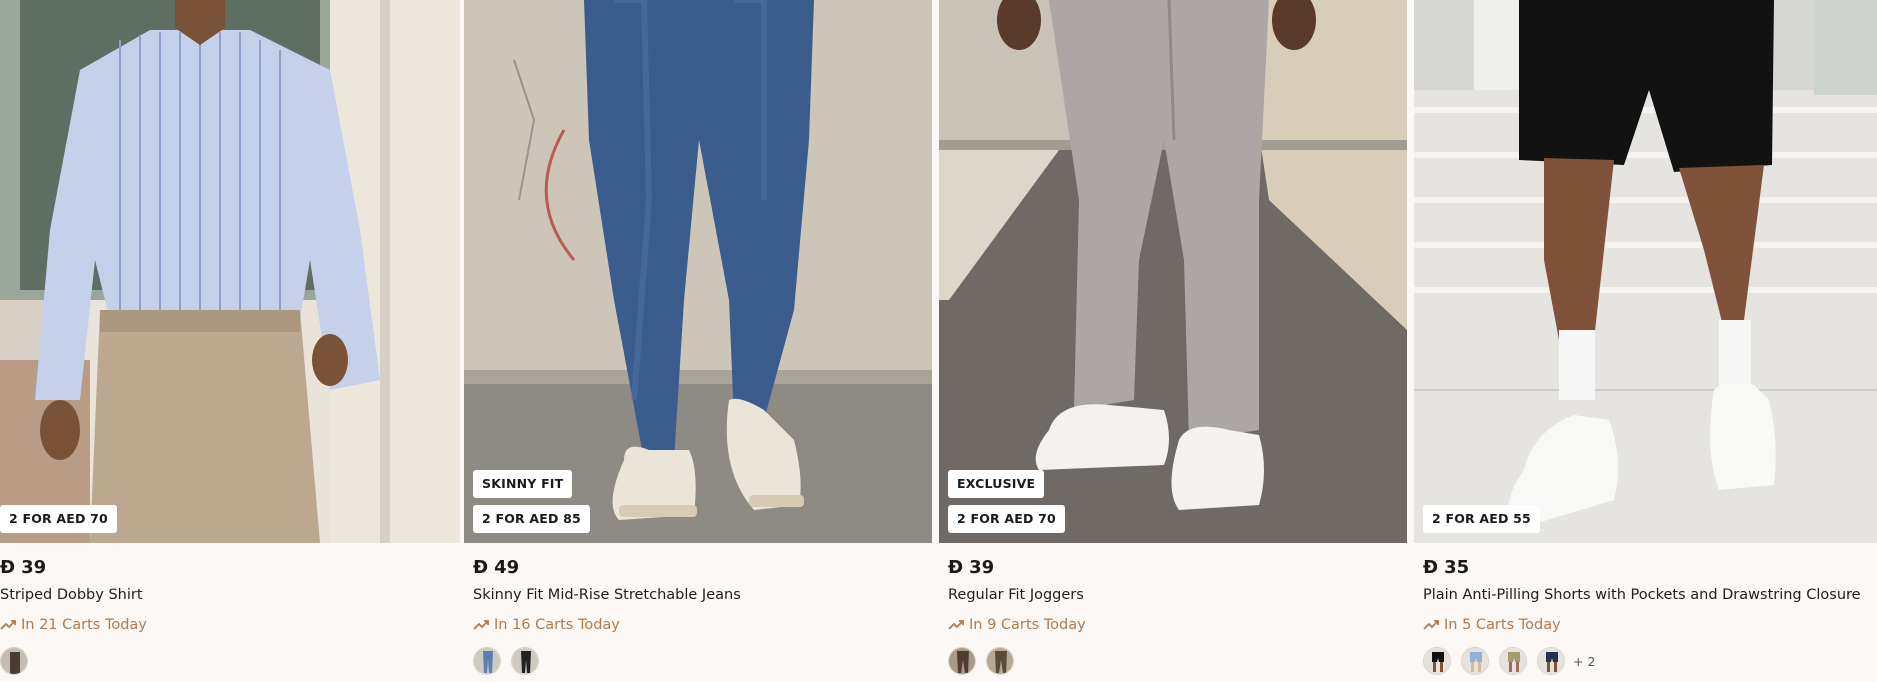 This screenshot has width=1877, height=682. Describe the element at coordinates (1502, 625) in the screenshot. I see `carts-trend-text: In 5 Carts Today` at that location.